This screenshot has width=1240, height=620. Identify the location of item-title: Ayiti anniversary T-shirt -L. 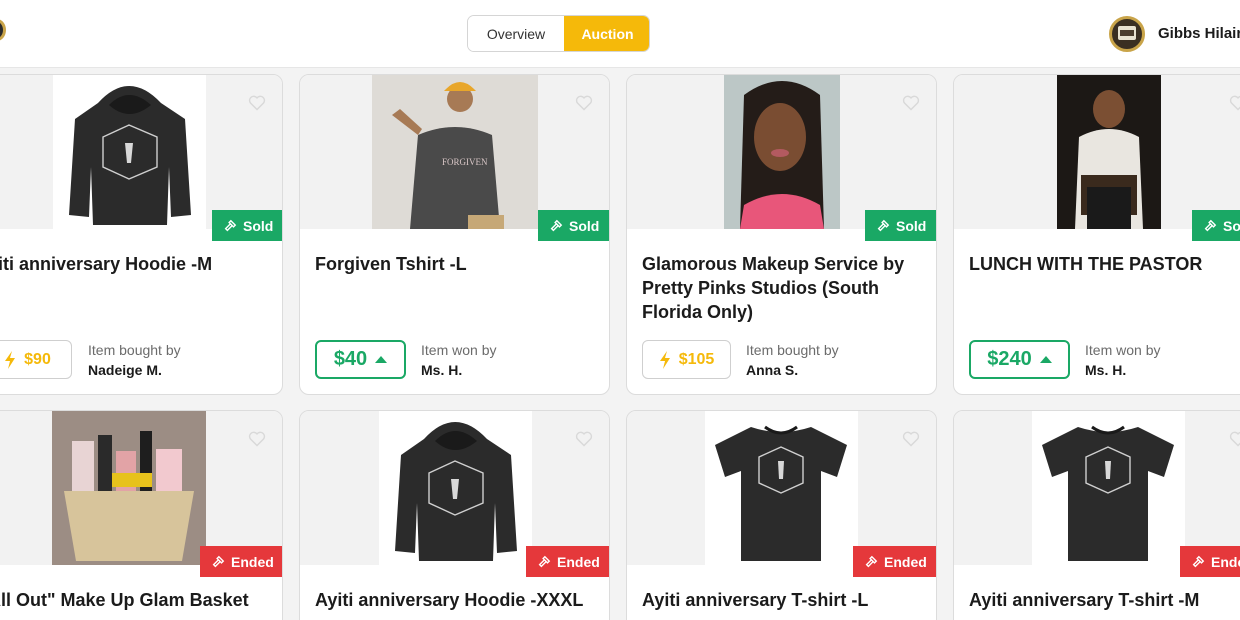
(784, 600).